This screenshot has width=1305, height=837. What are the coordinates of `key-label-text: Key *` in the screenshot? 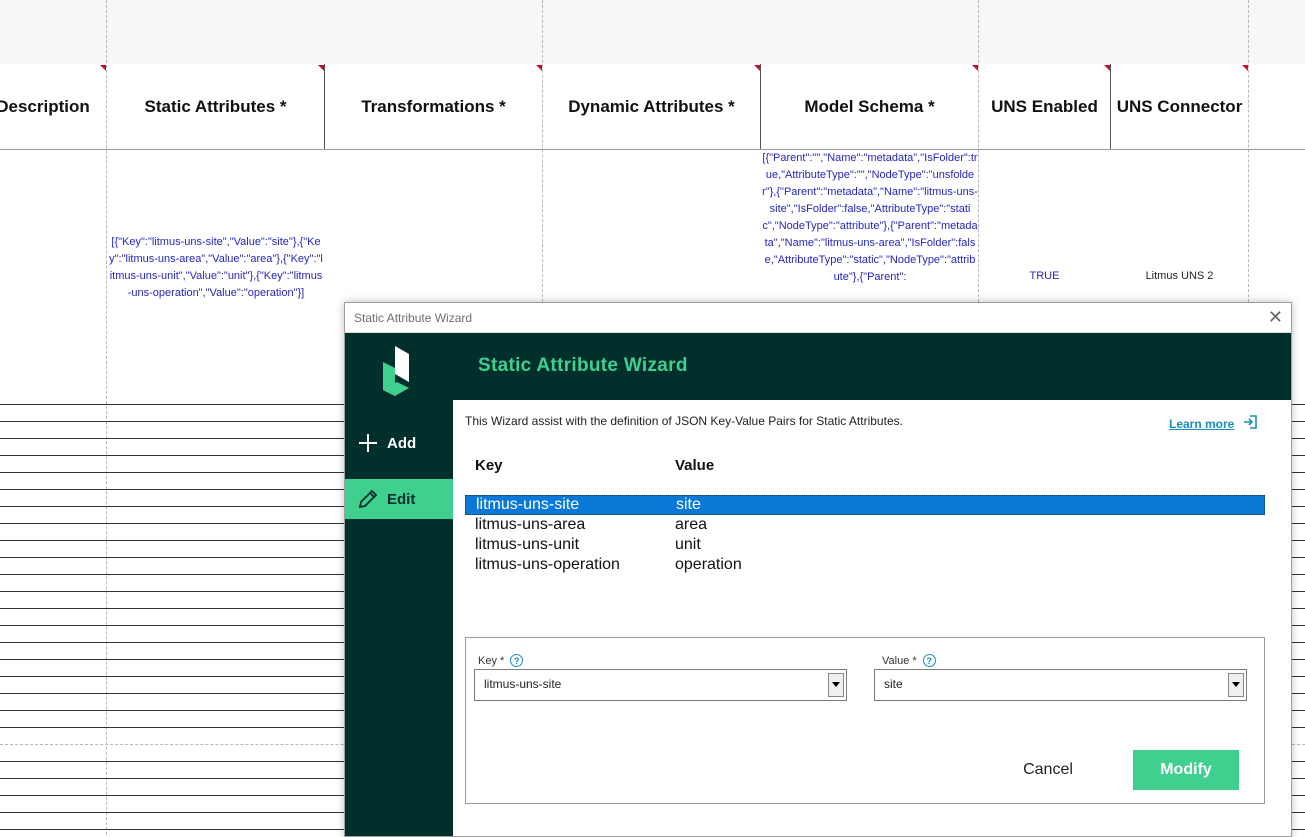 It's located at (491, 660).